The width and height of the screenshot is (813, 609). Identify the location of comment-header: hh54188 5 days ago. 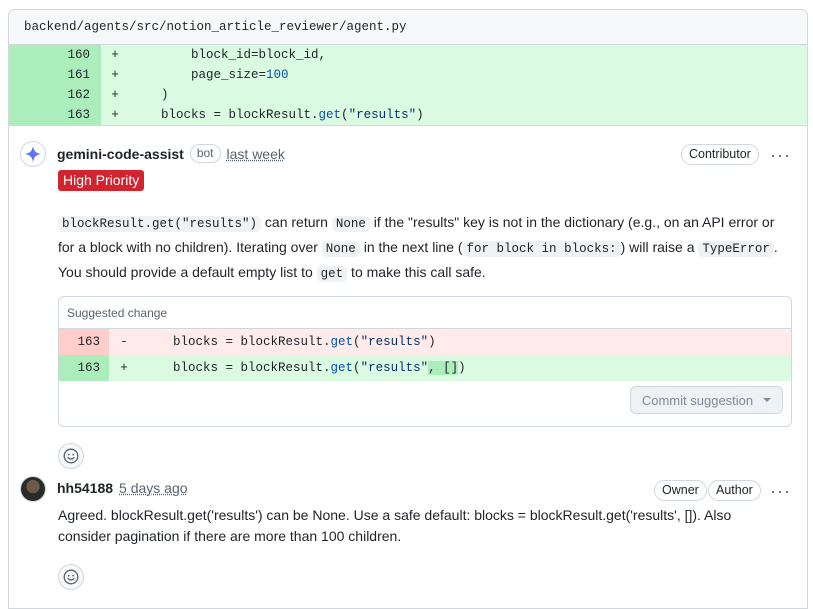
(122, 488).